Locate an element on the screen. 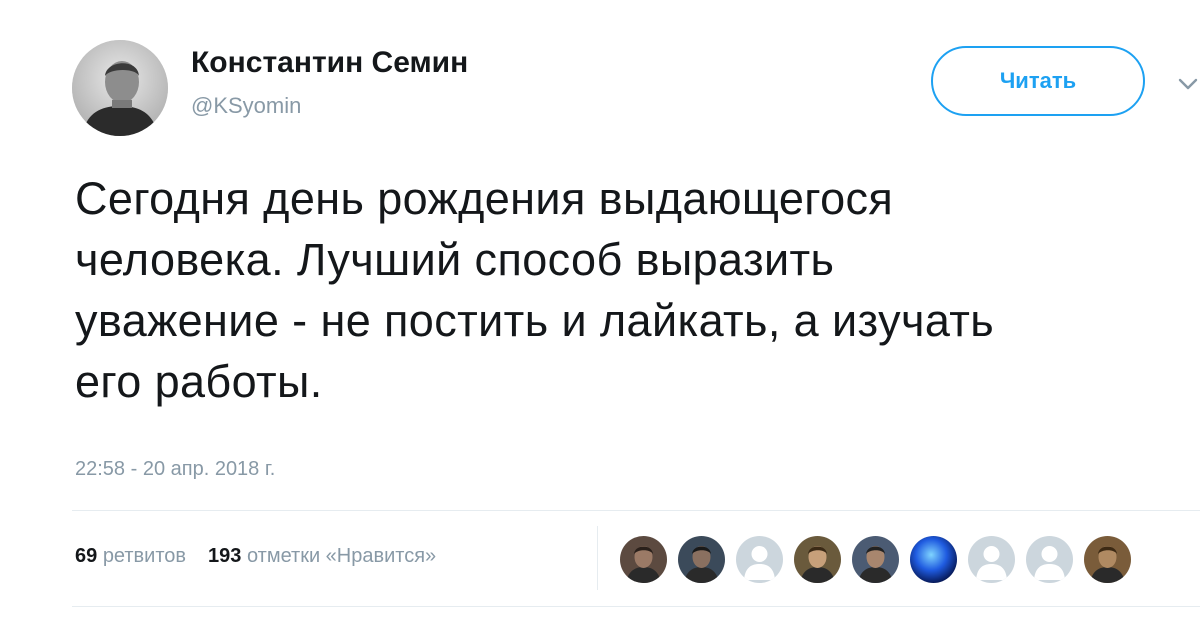 The image size is (1200, 628). follow-button: Читать is located at coordinates (1038, 81).